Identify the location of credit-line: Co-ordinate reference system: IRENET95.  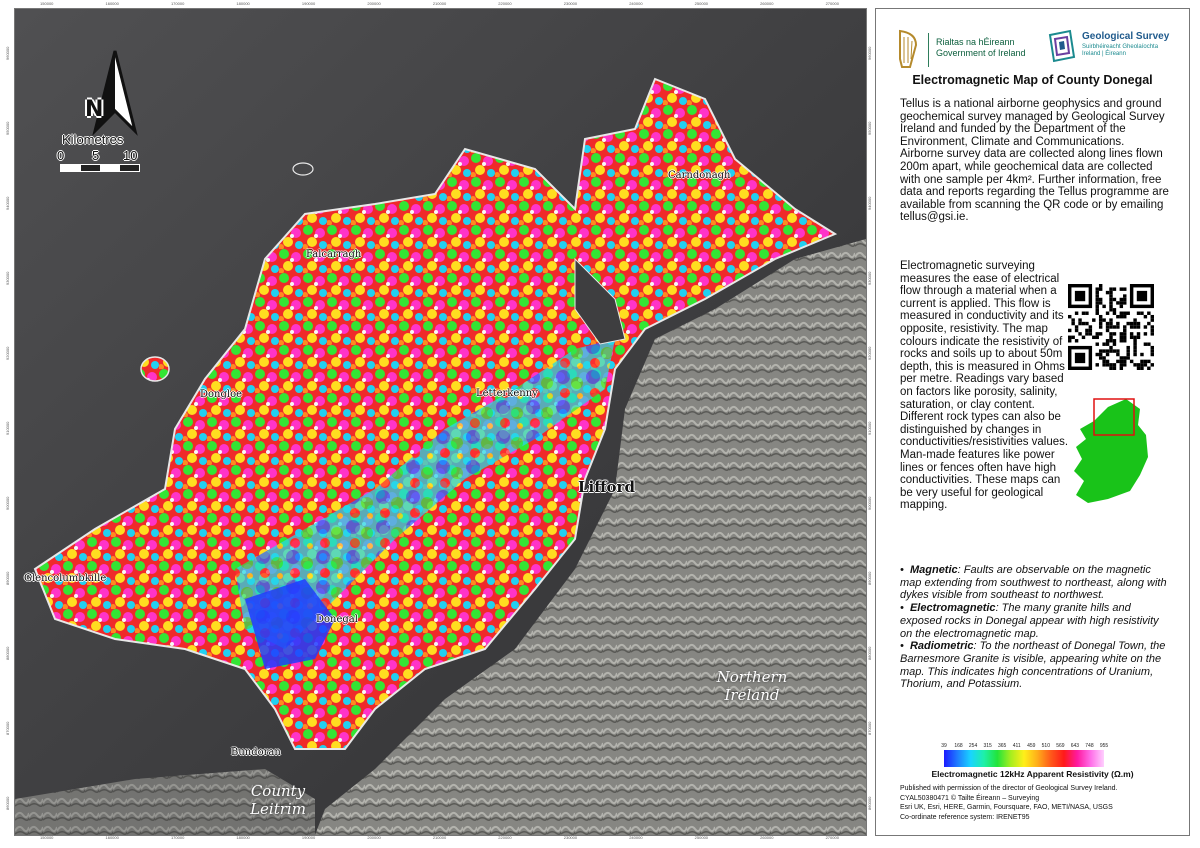
(965, 817).